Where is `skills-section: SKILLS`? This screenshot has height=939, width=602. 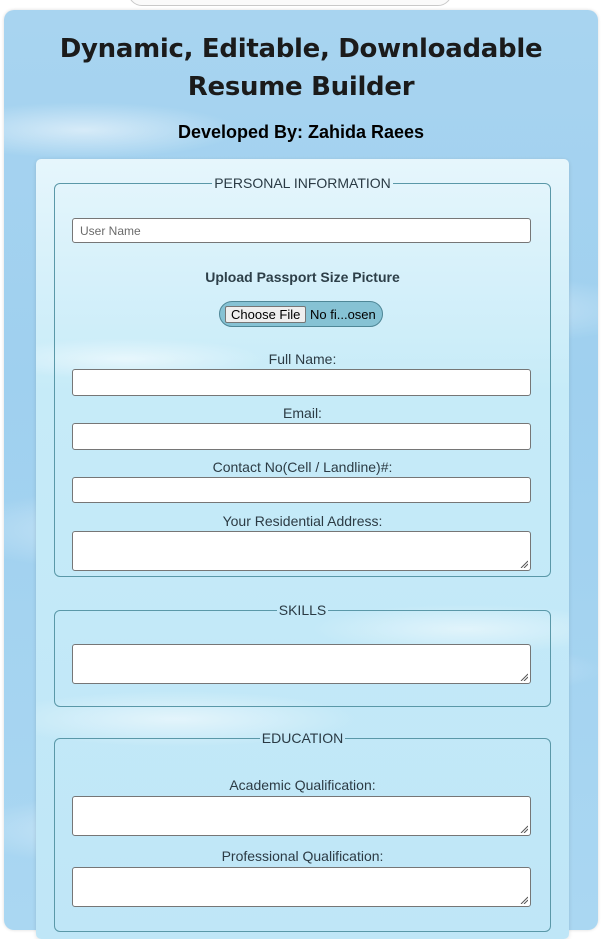
skills-section: SKILLS is located at coordinates (302, 654).